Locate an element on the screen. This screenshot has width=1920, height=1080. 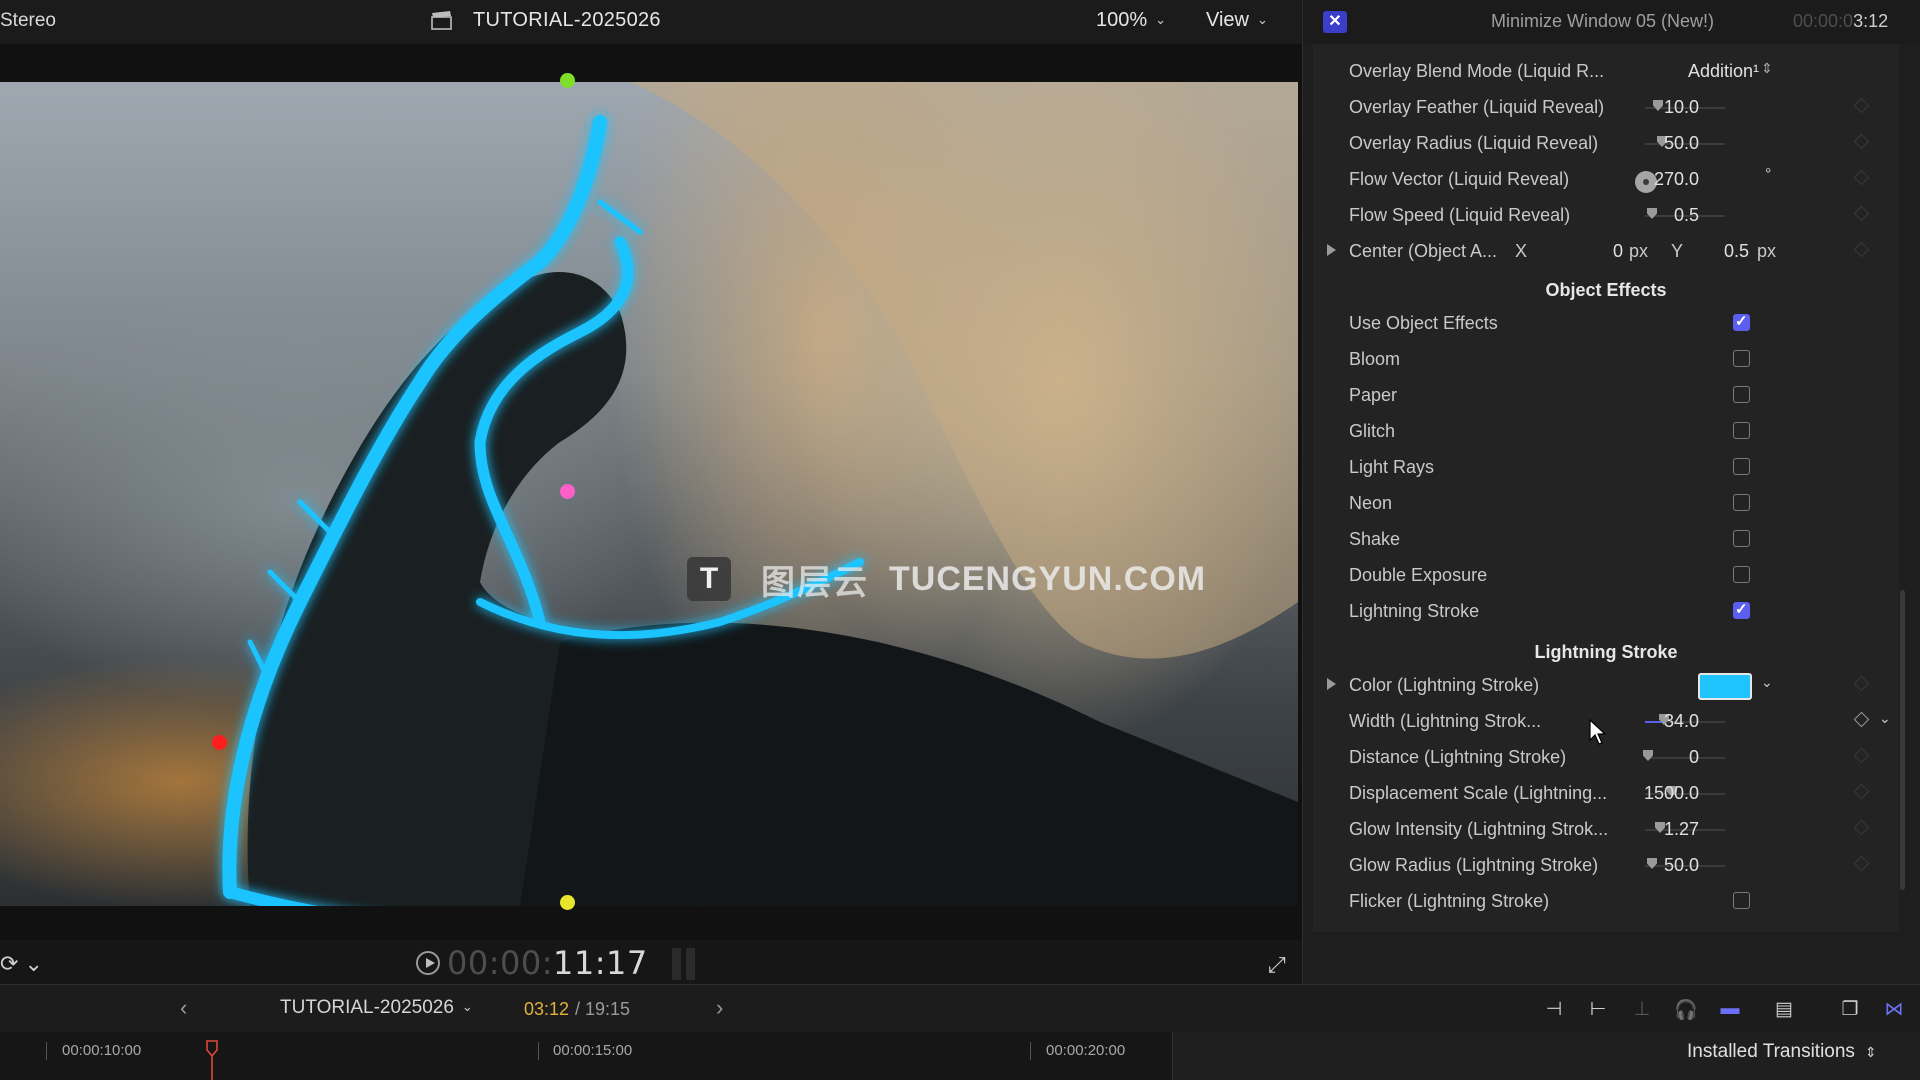
param-value: 10.0 is located at coordinates (1639, 107).